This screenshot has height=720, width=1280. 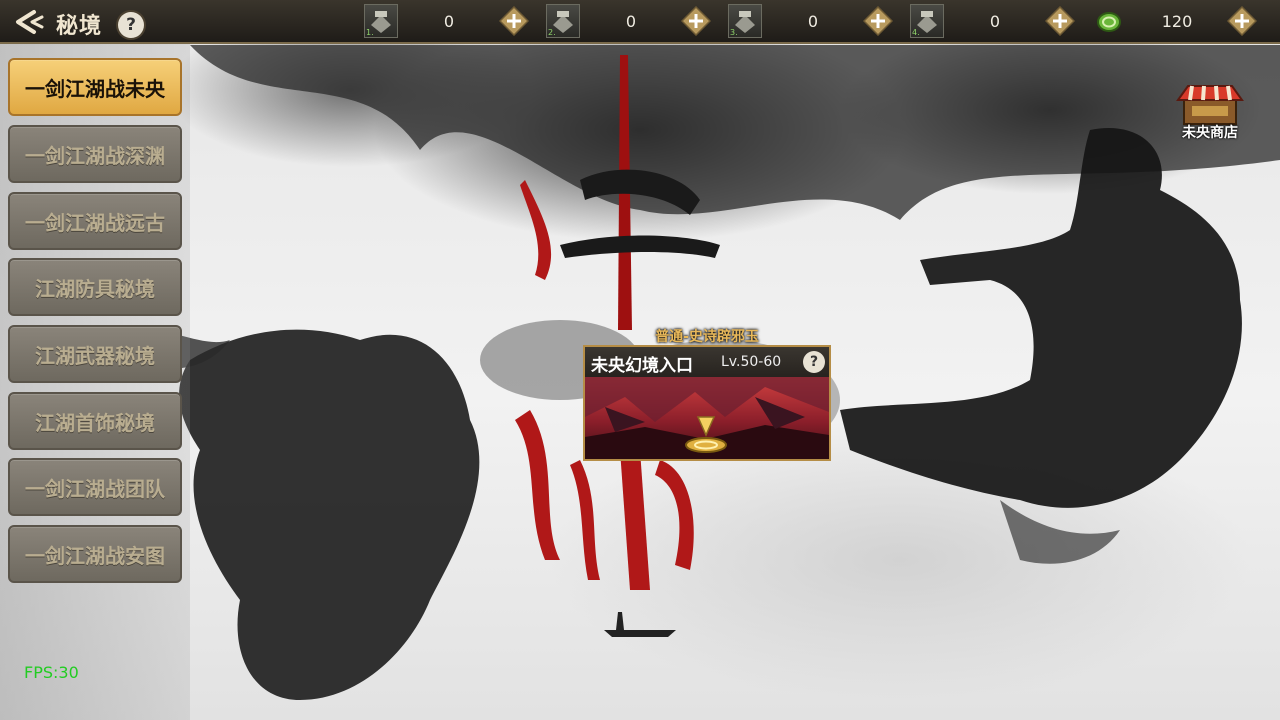 What do you see at coordinates (95, 554) in the screenshot?
I see `sidebar-item-antu: 一剑江湖战安图` at bounding box center [95, 554].